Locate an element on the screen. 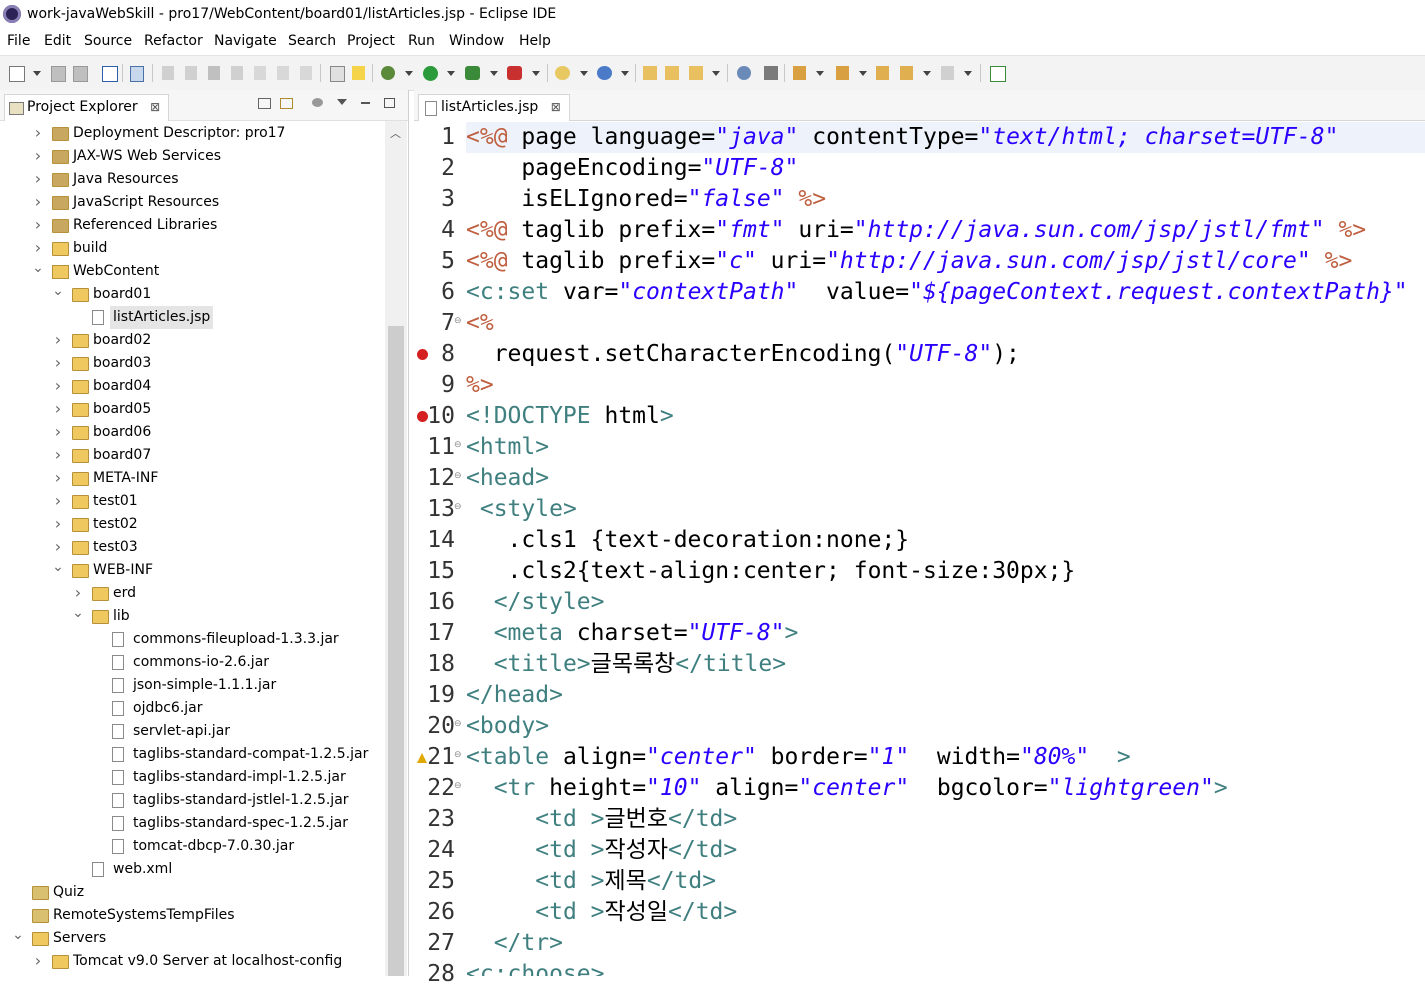 The height and width of the screenshot is (990, 1425). tree-item: Quiz is located at coordinates (192, 892).